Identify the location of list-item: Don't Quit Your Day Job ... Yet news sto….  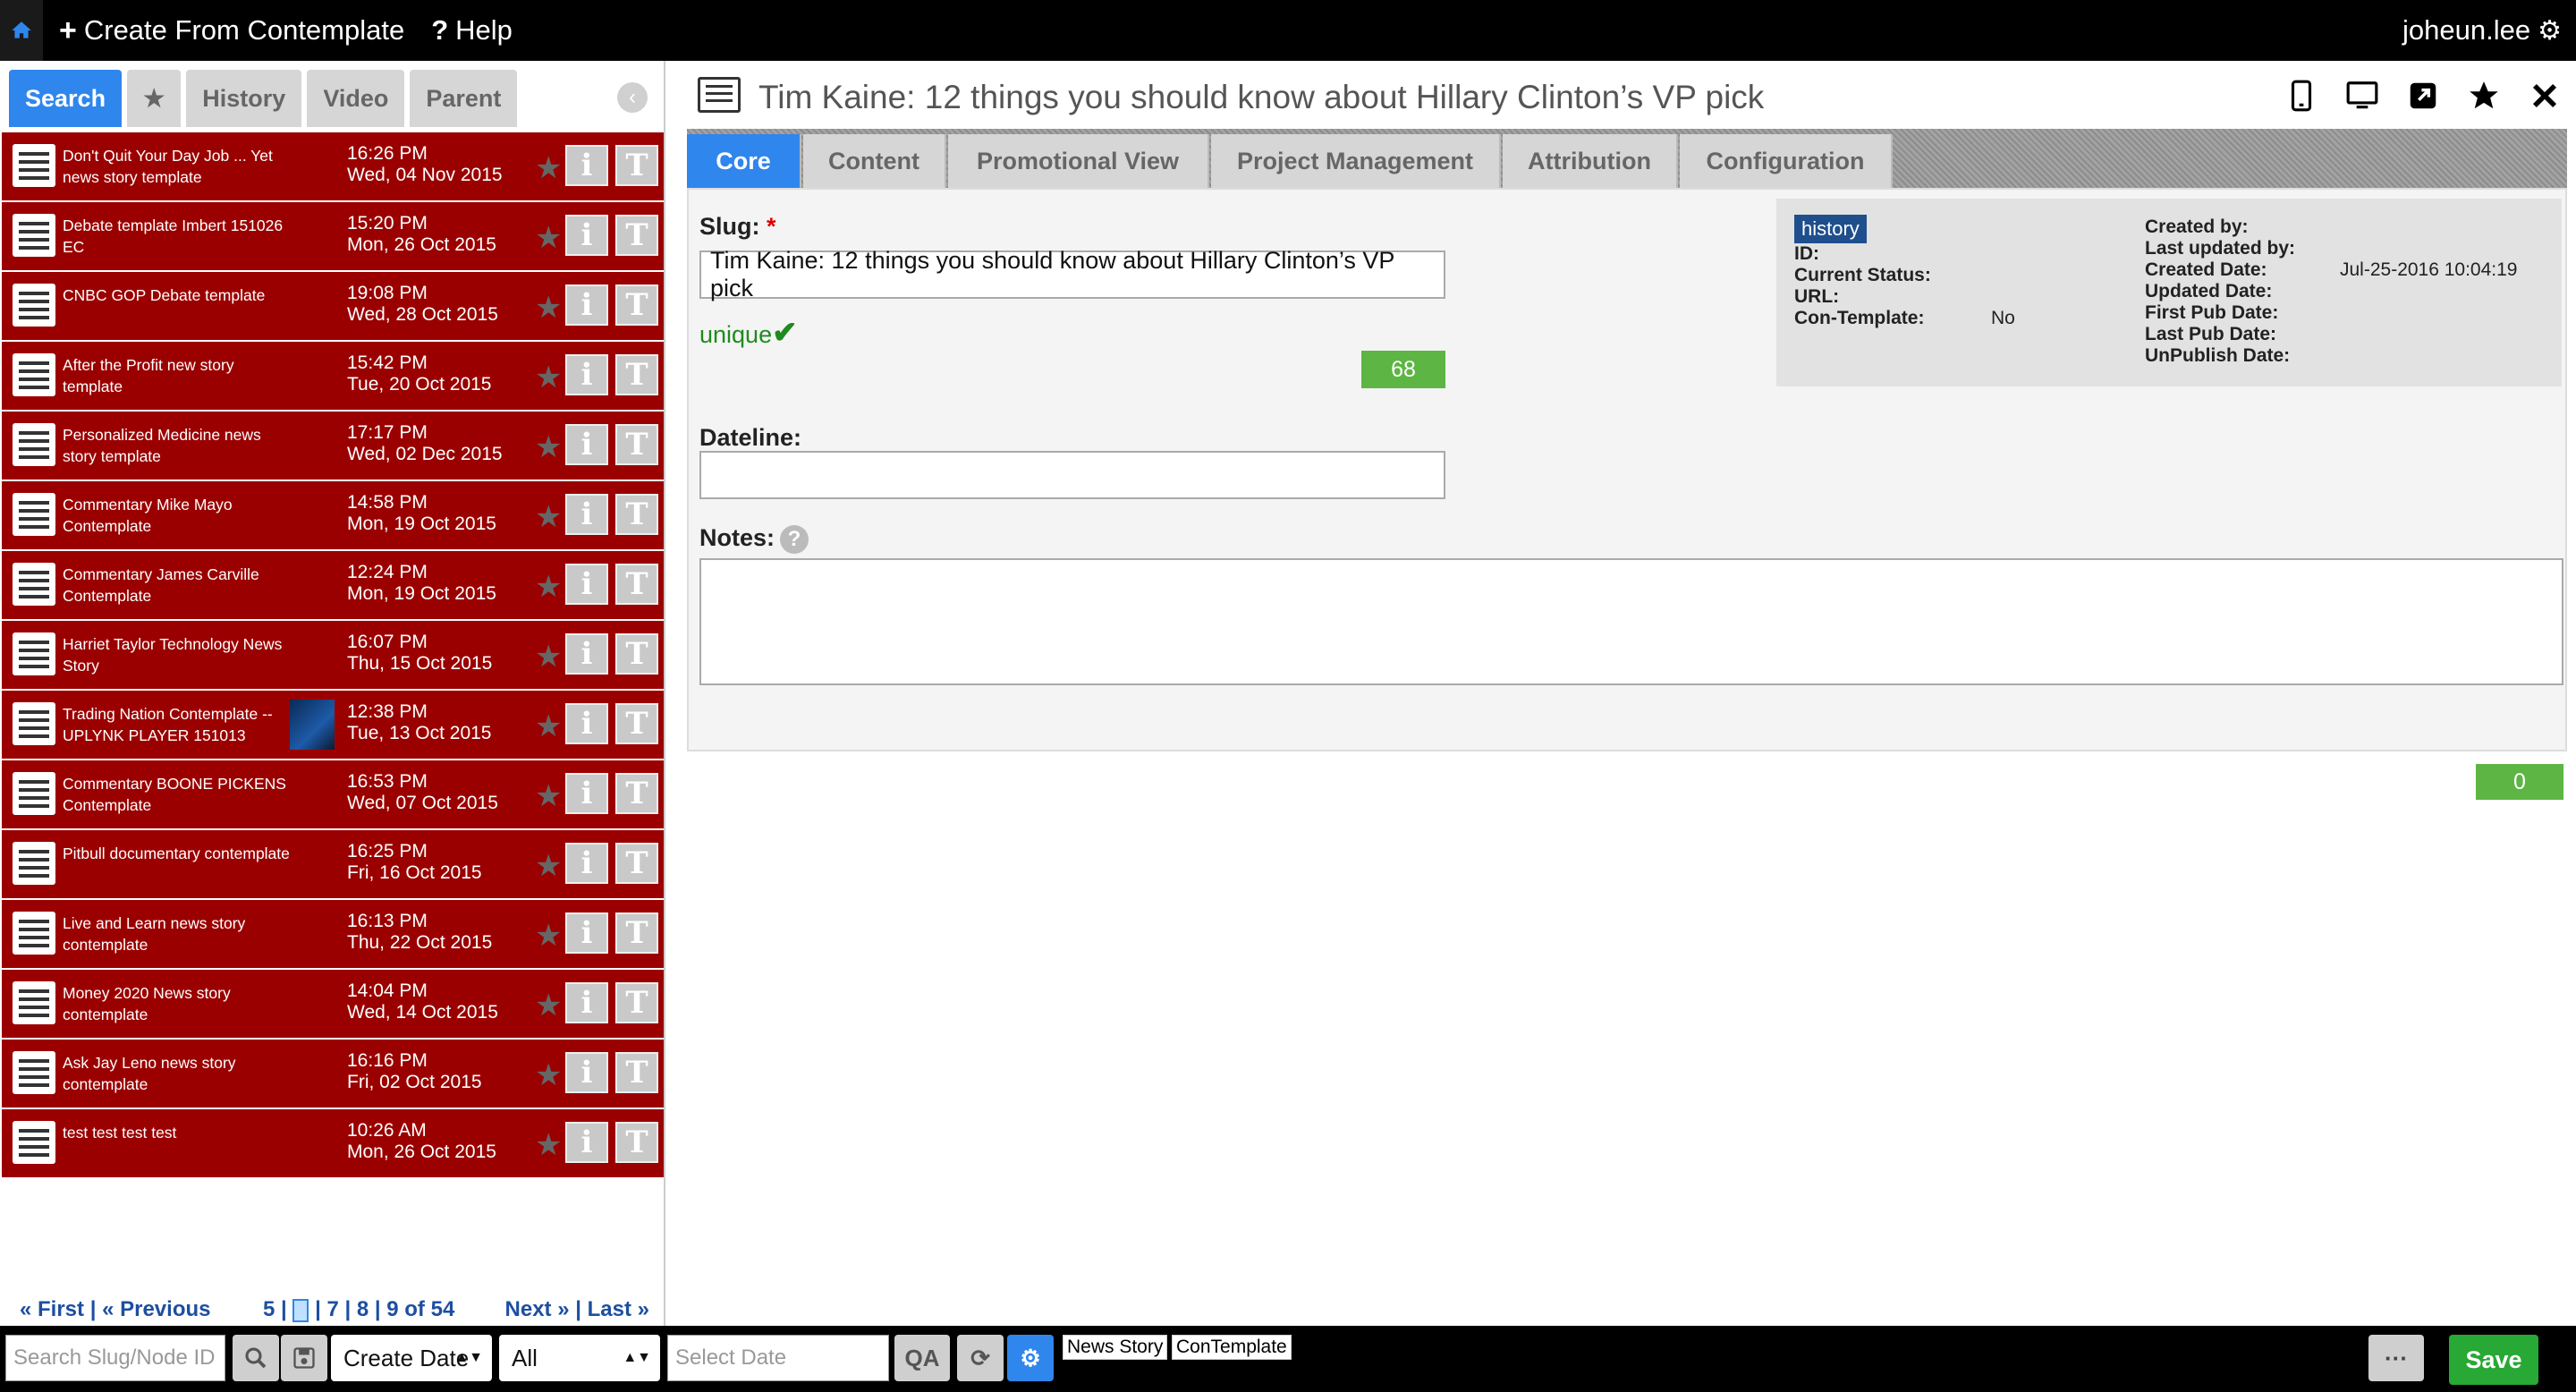
(333, 167).